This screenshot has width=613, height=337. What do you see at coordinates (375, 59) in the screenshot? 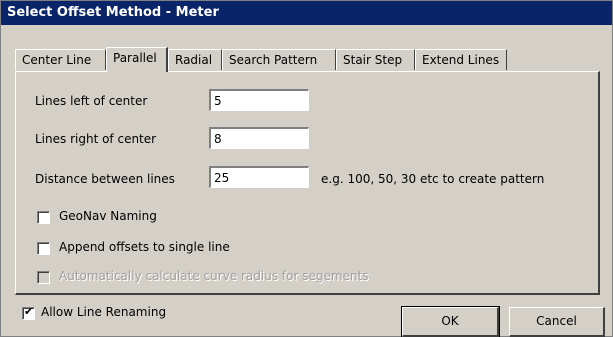
I see `tab-stair-step: Stair Step` at bounding box center [375, 59].